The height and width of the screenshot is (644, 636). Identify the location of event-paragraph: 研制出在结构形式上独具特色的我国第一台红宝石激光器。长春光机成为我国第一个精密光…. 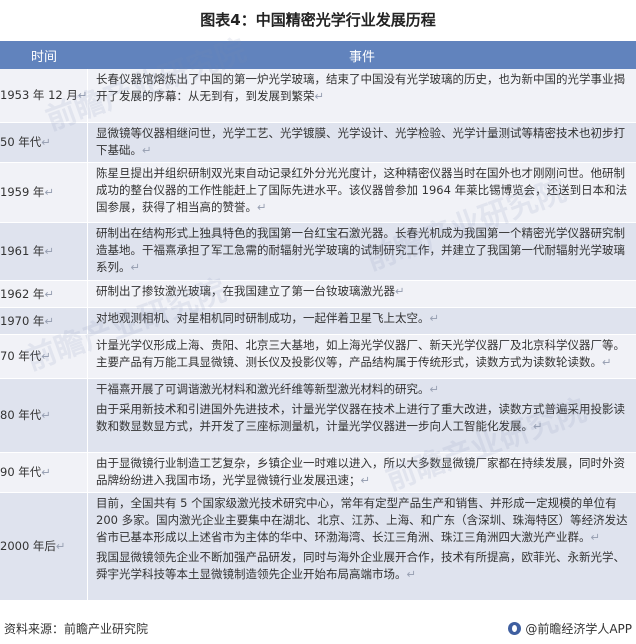
(364, 250).